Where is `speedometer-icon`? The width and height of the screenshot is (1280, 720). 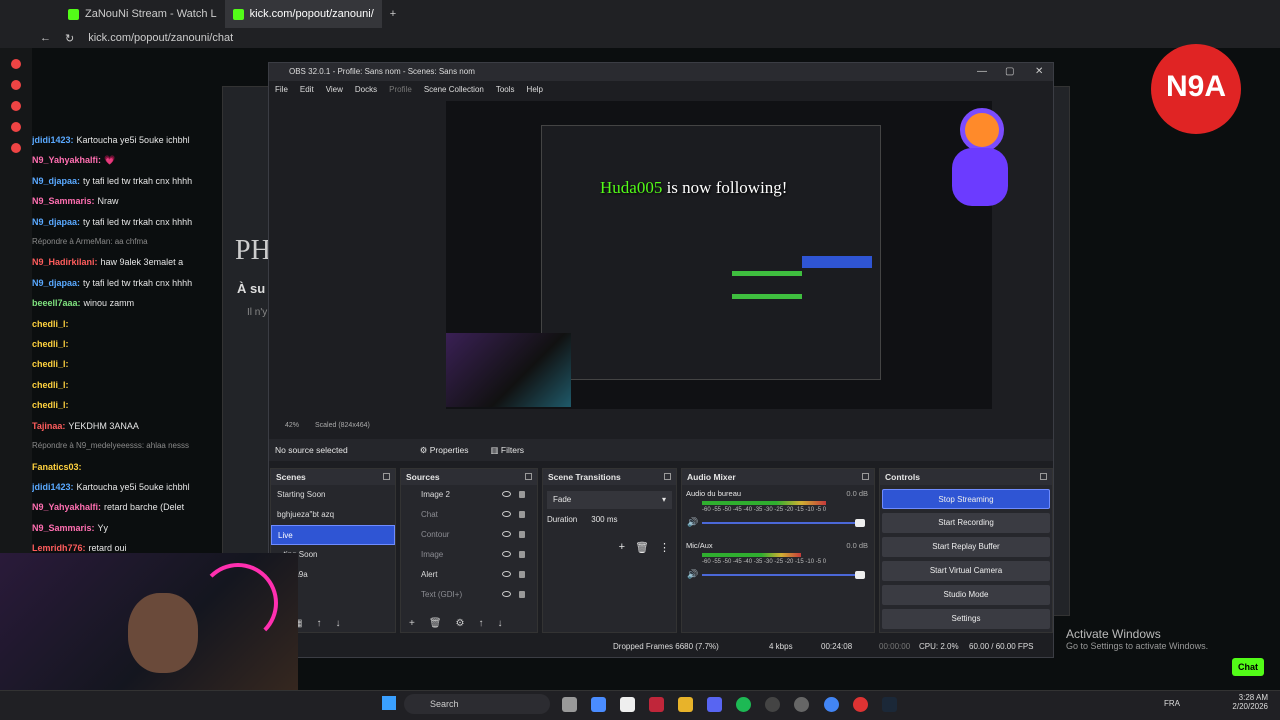
speedometer-icon is located at coordinates (801, 704).